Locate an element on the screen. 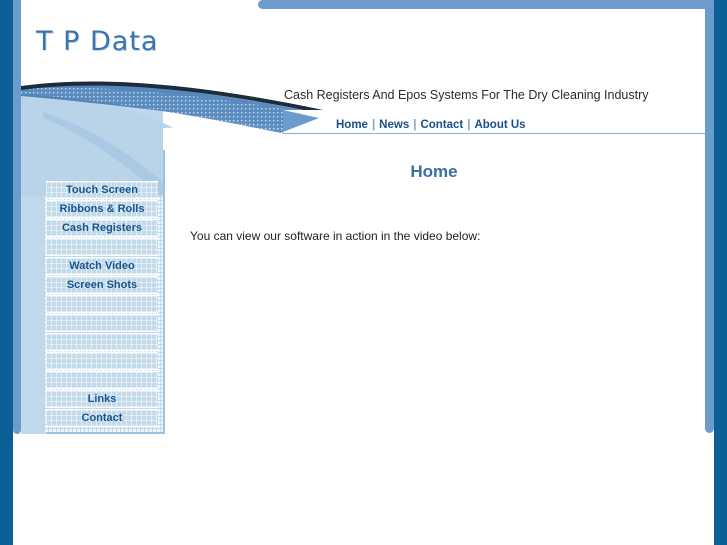 This screenshot has height=545, width=727. nav-link-home: Home is located at coordinates (352, 125).